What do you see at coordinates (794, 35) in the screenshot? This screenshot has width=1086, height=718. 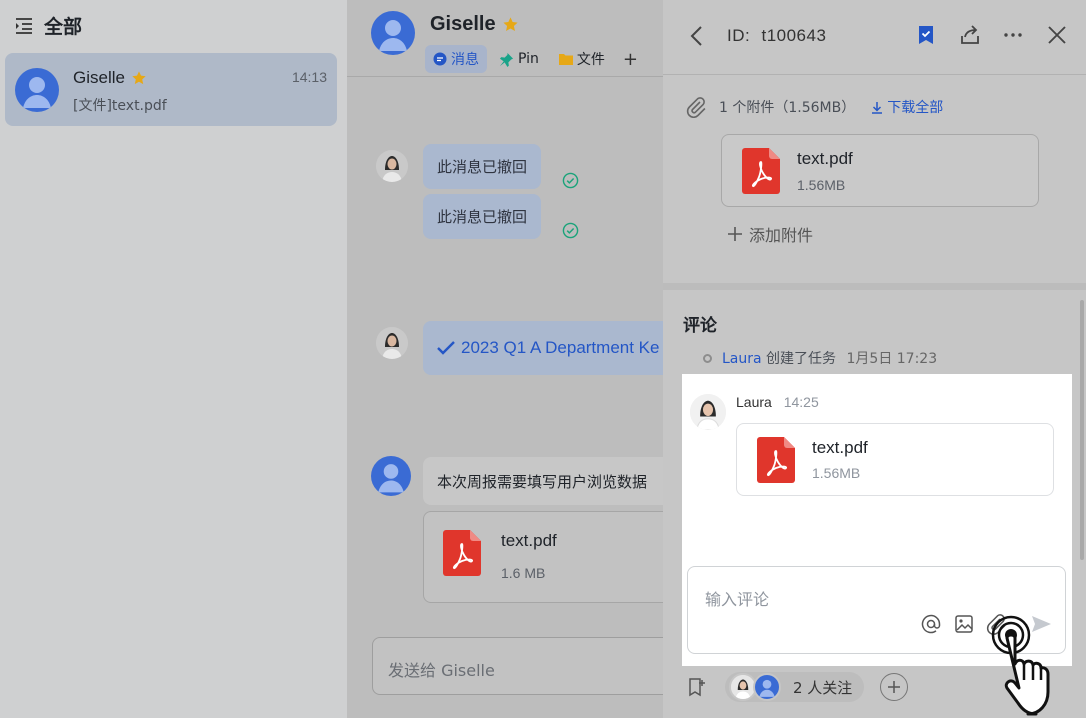 I see `task-id-value: t100643` at bounding box center [794, 35].